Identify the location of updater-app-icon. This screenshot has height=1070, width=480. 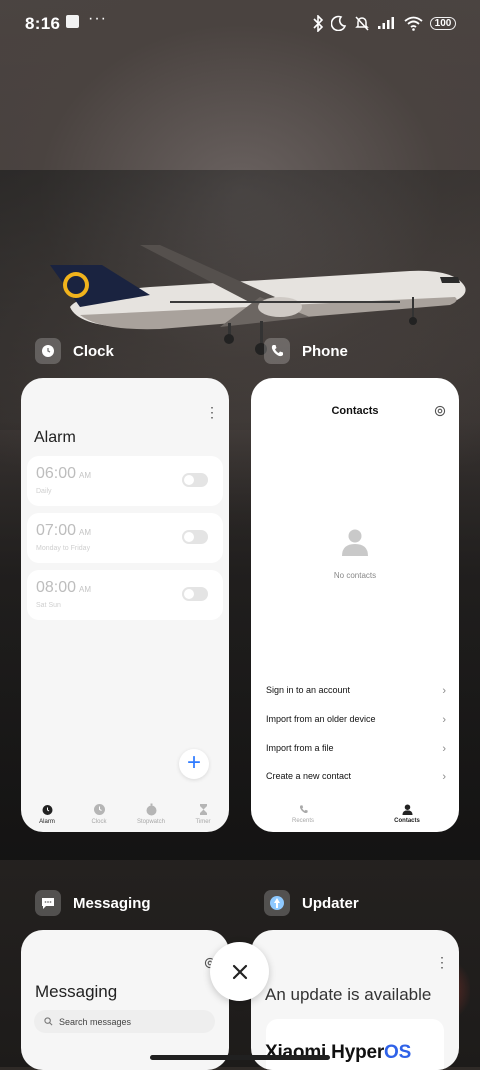
(277, 903).